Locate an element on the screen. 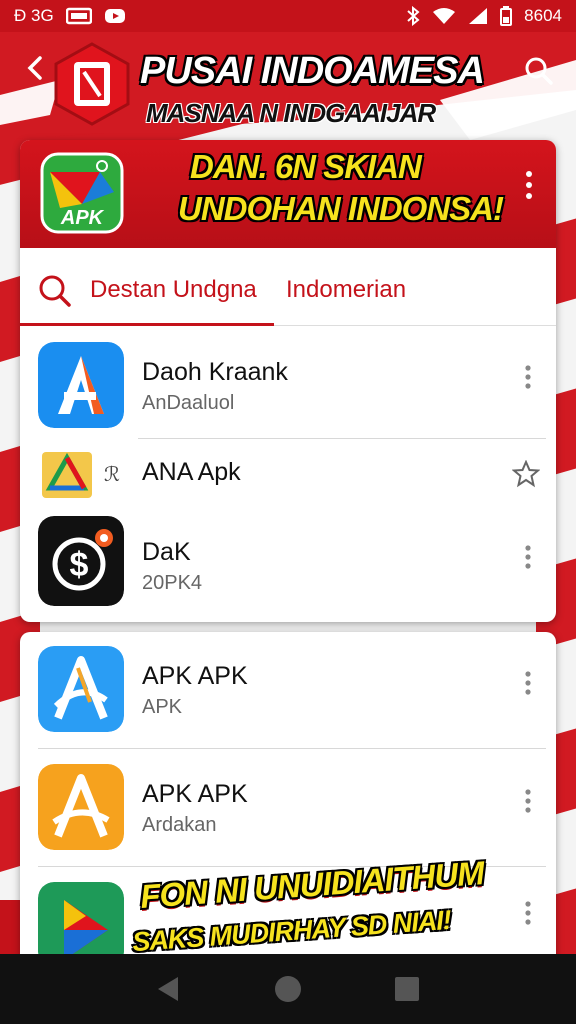 The height and width of the screenshot is (1024, 576). triangle-back-icon is located at coordinates (168, 989).